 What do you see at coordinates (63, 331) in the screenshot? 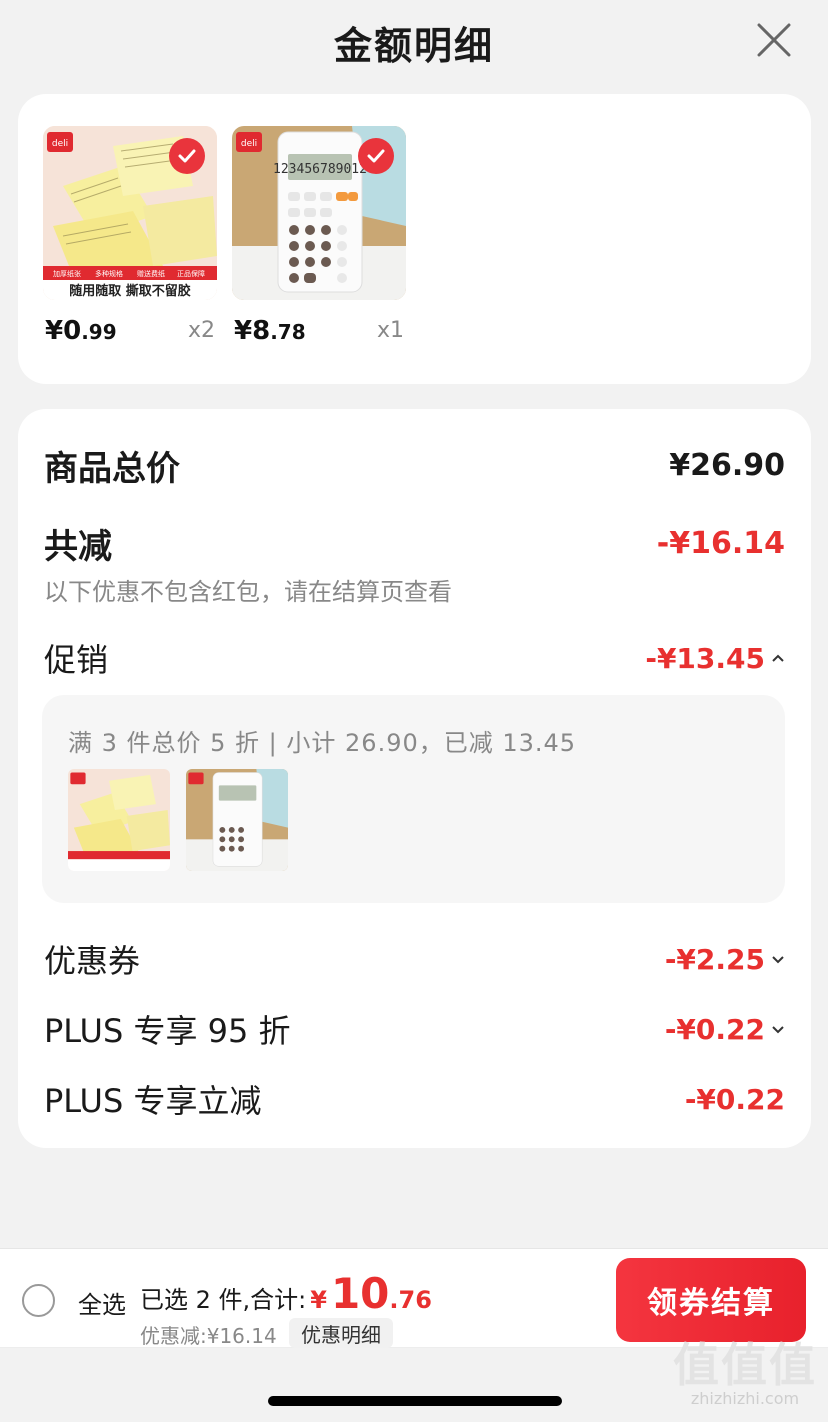
I see `price-integer: ¥0` at bounding box center [63, 331].